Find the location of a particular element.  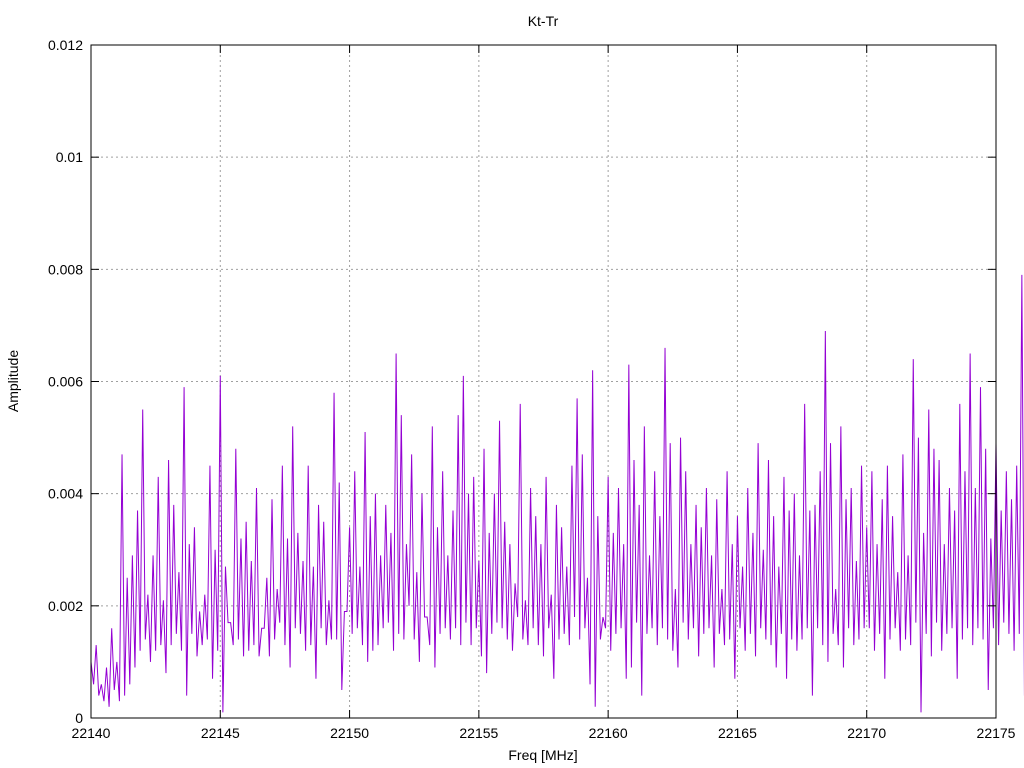

y-axis-label: Amplitude is located at coordinates (13, 381).